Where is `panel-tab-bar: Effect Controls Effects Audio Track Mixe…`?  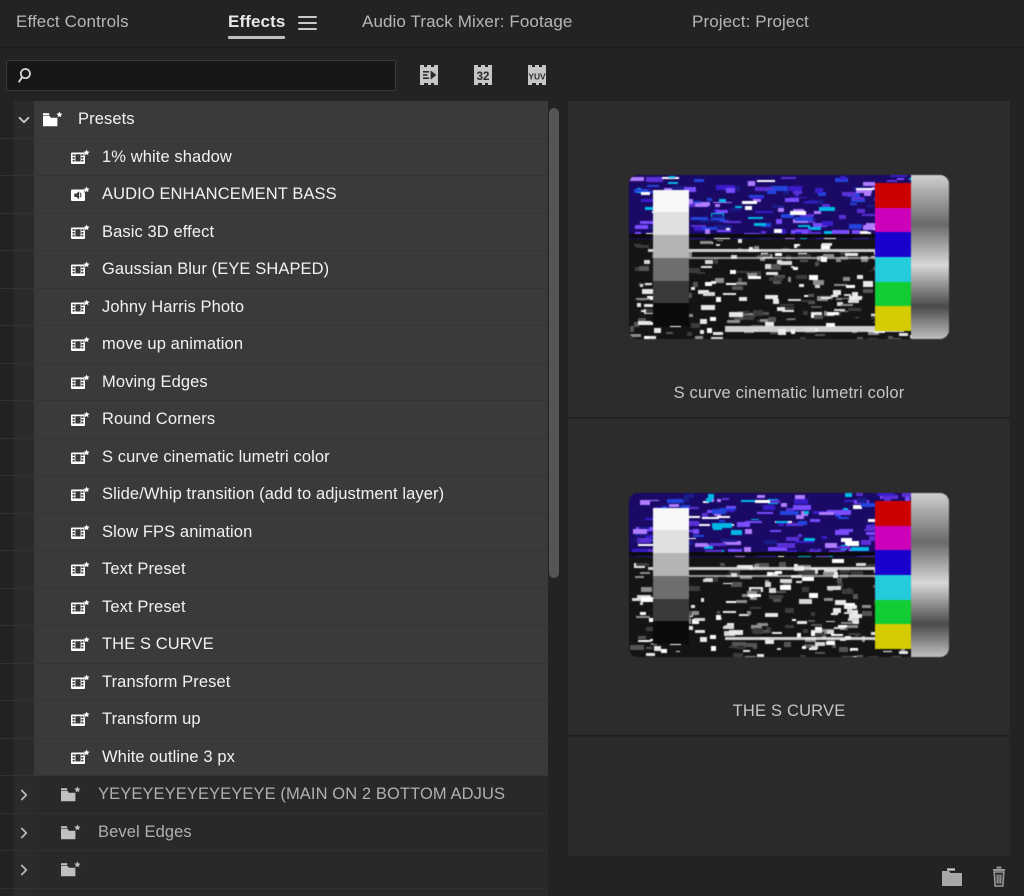 panel-tab-bar: Effect Controls Effects Audio Track Mixe… is located at coordinates (512, 24).